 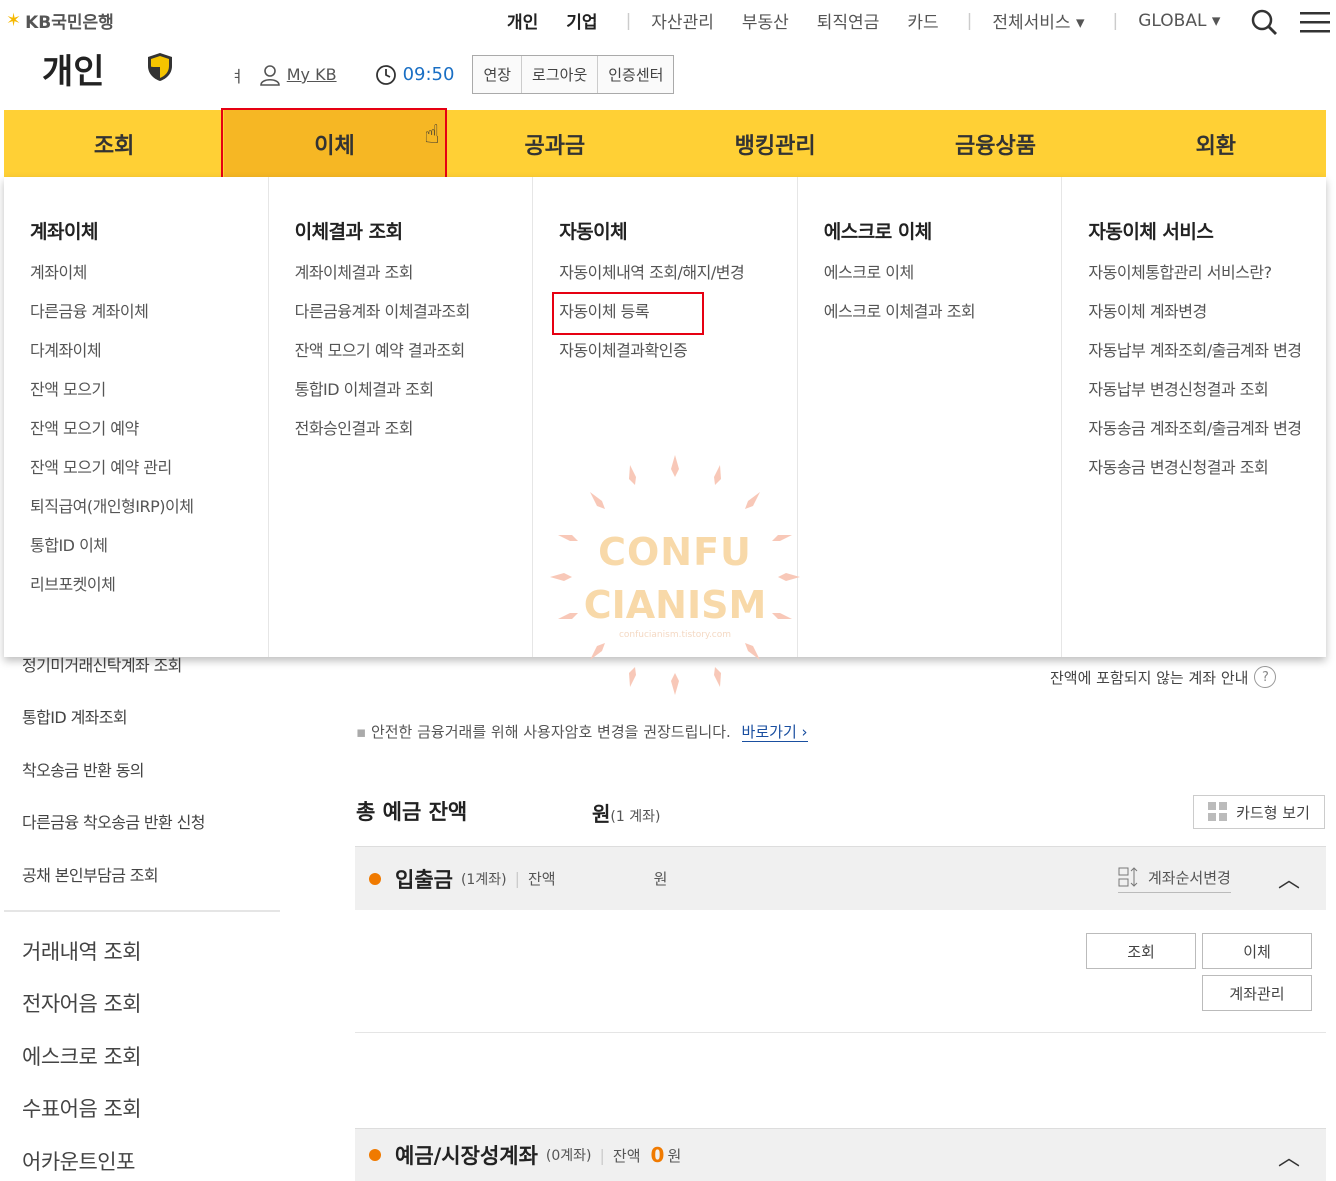 I want to click on logo-text: KB국민은행, so click(x=69, y=23).